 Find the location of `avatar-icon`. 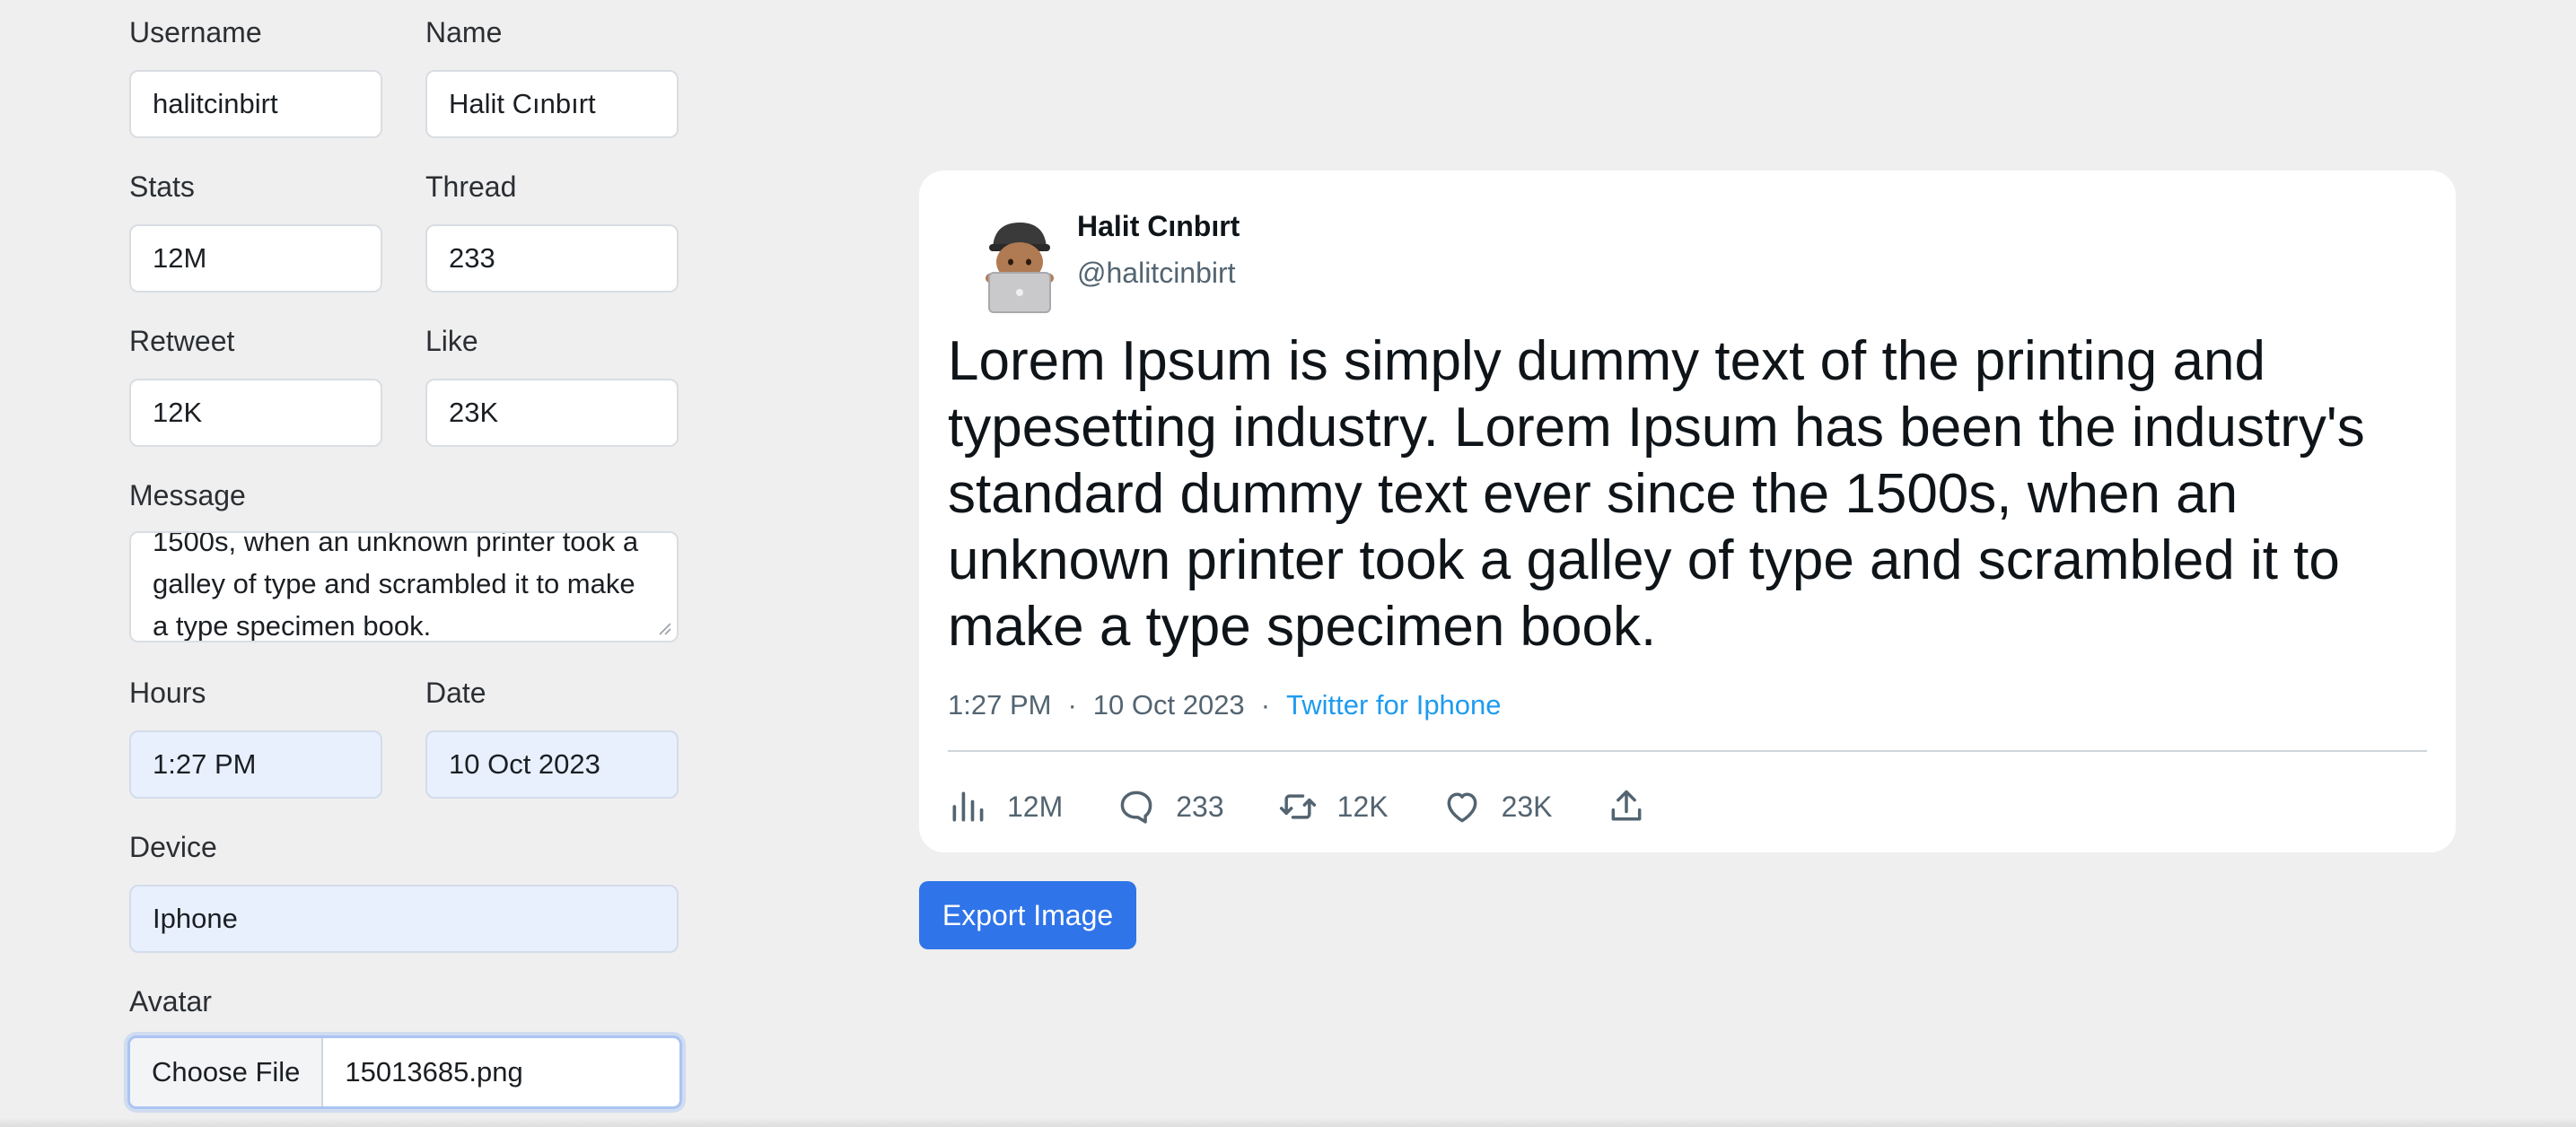

avatar-icon is located at coordinates (1020, 268).